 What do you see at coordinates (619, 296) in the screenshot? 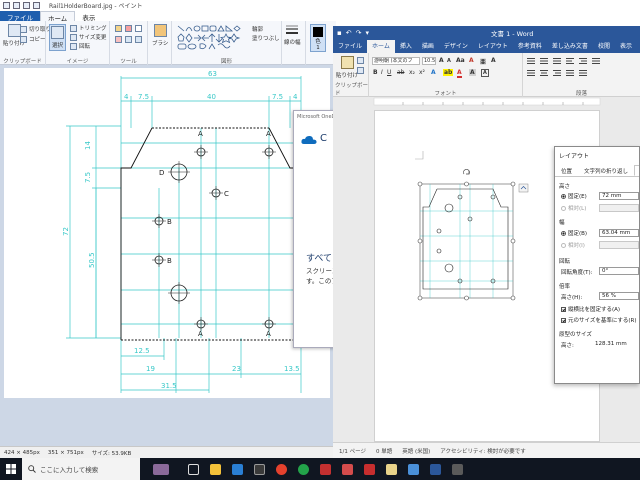
I see `scale-height-input: 56 %` at bounding box center [619, 296].